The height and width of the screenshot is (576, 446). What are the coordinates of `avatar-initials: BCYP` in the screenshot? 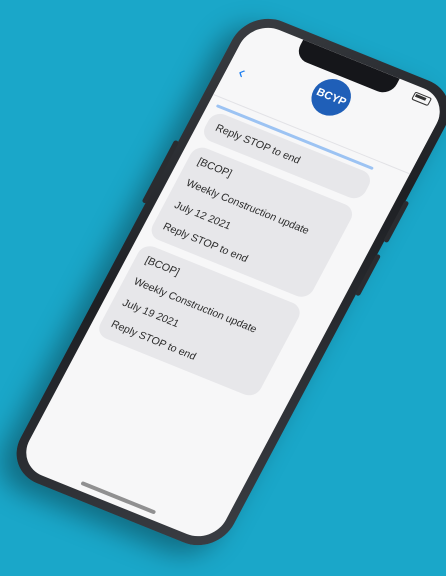 It's located at (331, 97).